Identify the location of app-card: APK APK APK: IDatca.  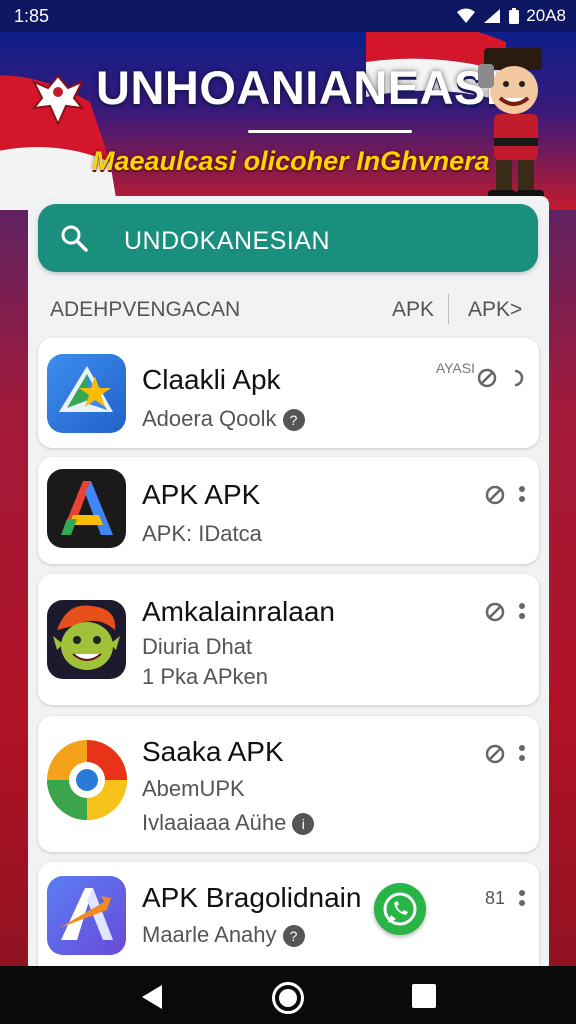
(288, 510).